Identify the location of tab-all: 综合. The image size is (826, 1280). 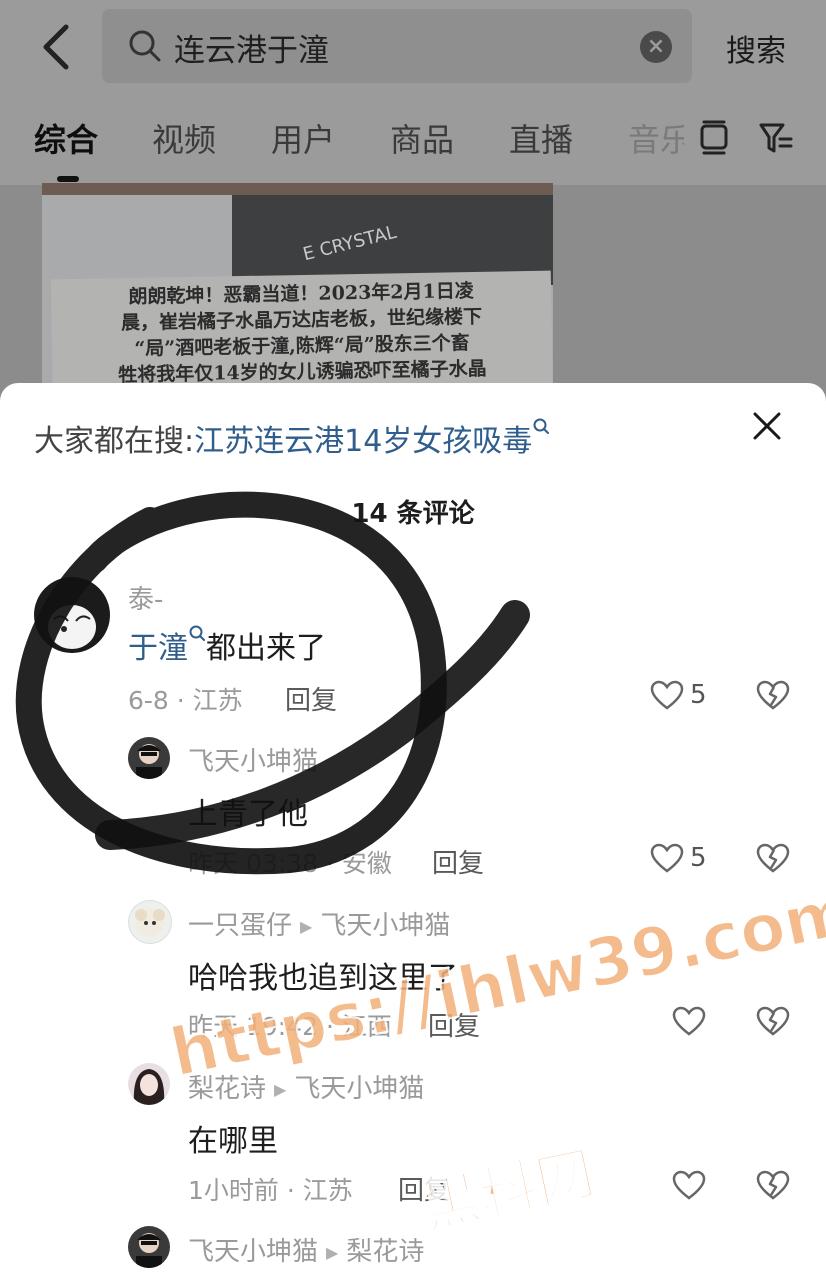
(66, 138).